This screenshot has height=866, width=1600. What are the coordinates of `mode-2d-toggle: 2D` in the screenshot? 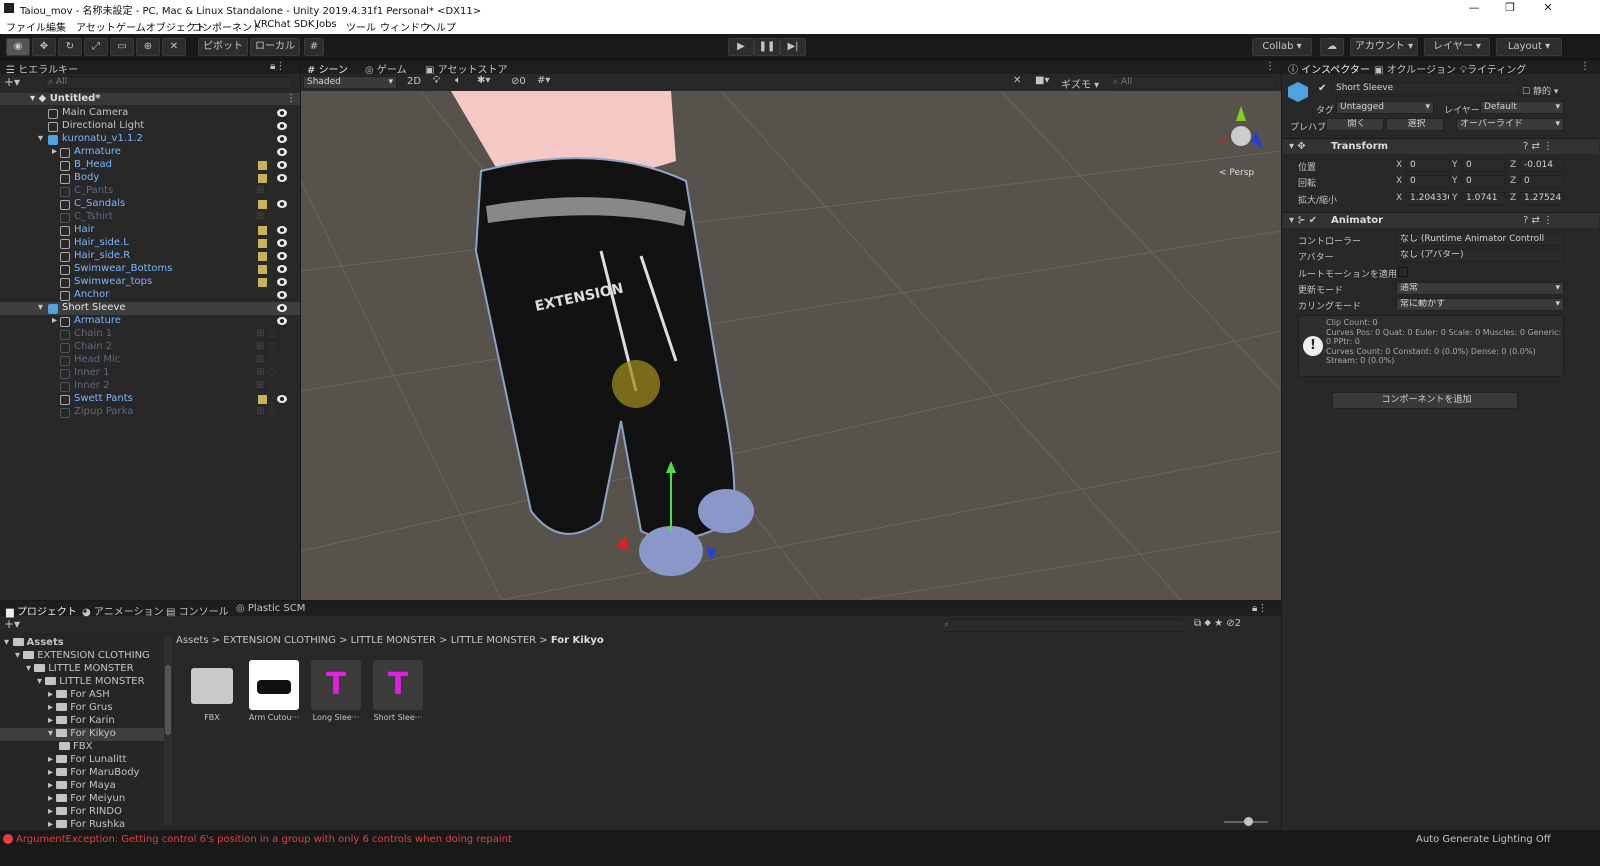 It's located at (414, 81).